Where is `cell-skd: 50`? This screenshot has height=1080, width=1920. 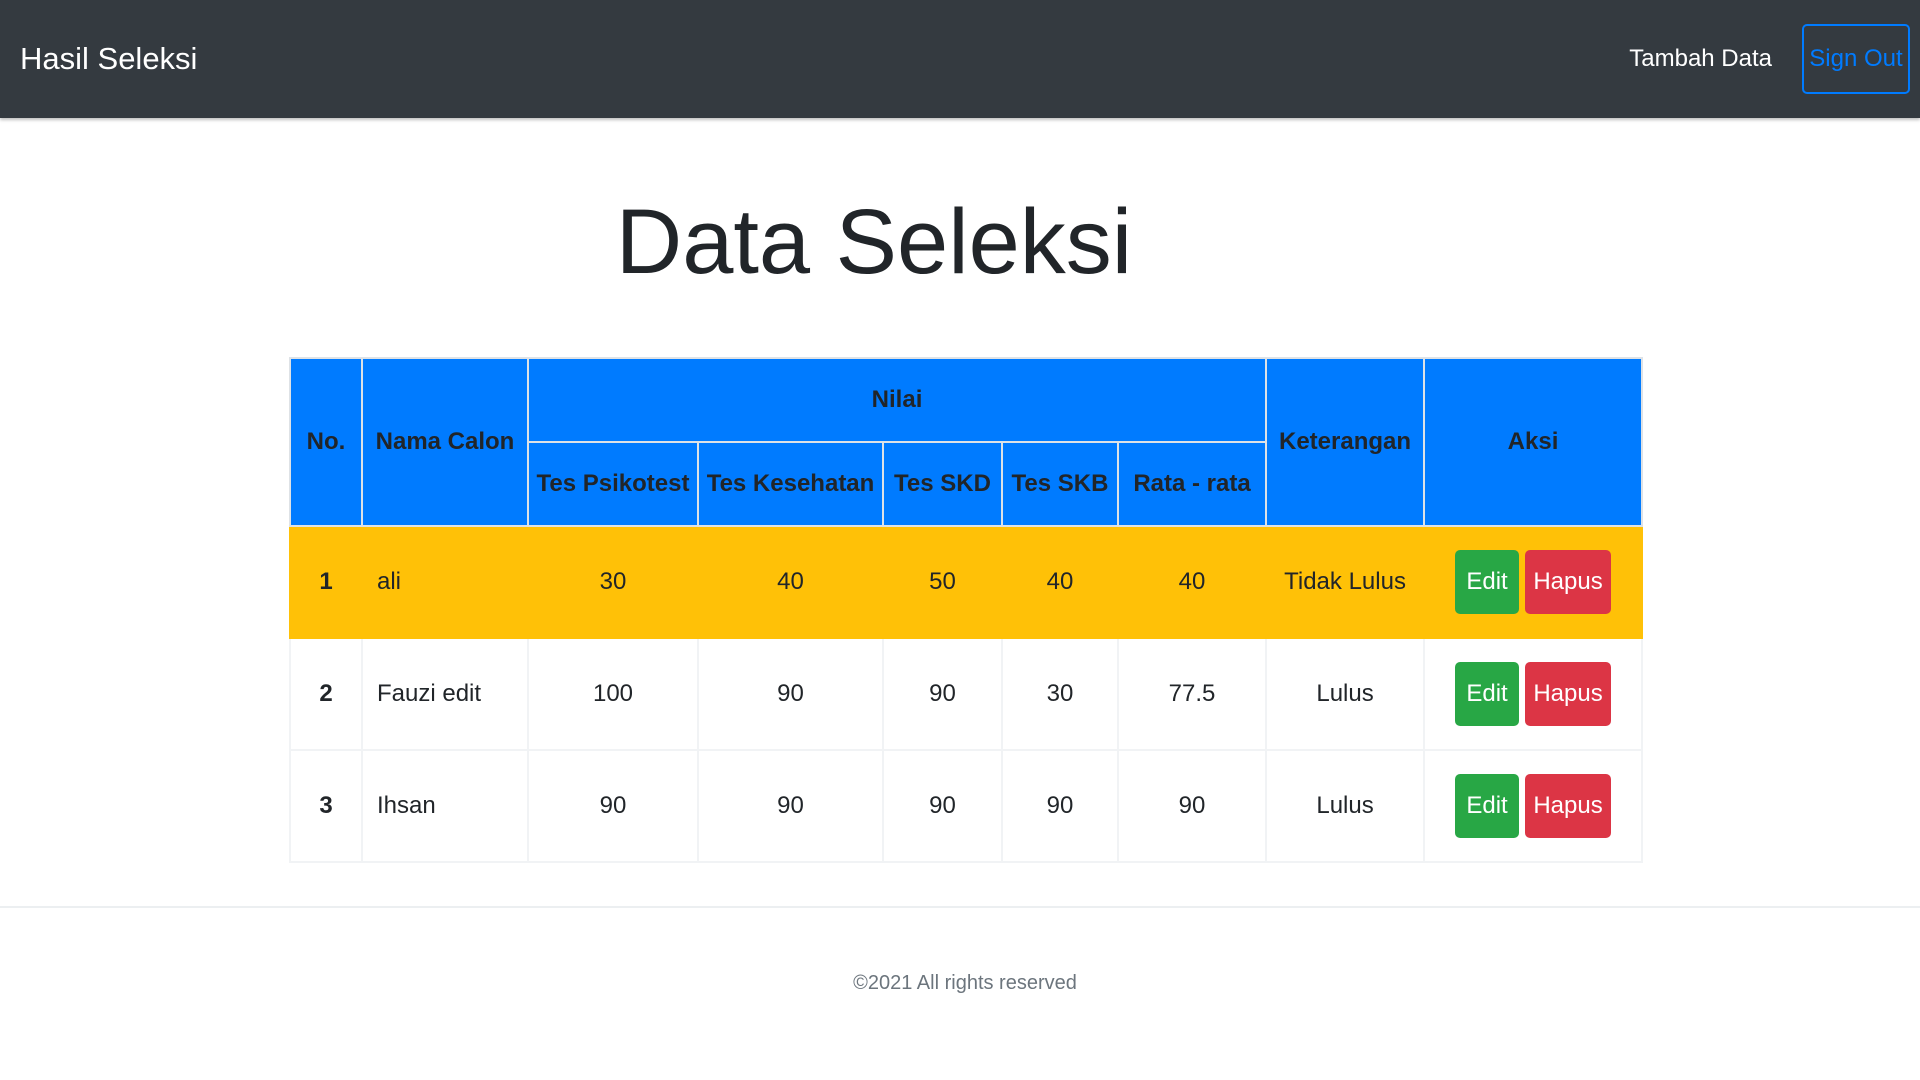
cell-skd: 50 is located at coordinates (942, 582).